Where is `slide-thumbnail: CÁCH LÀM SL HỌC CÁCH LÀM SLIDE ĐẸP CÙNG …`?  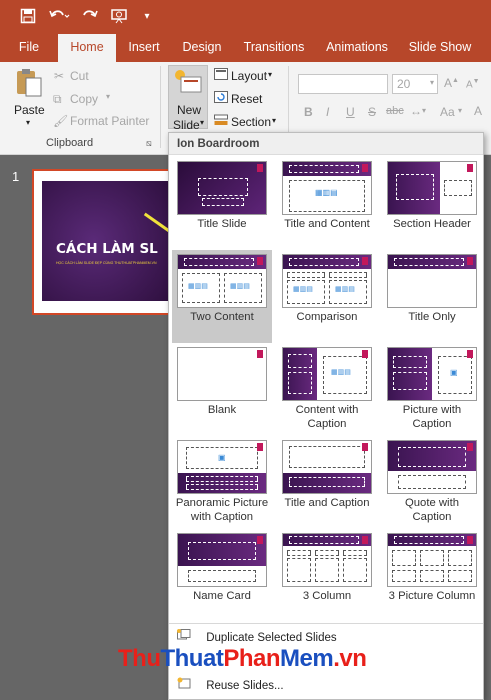 slide-thumbnail: CÁCH LÀM SL HỌC CÁCH LÀM SLIDE ĐẸP CÙNG … is located at coordinates (102, 242).